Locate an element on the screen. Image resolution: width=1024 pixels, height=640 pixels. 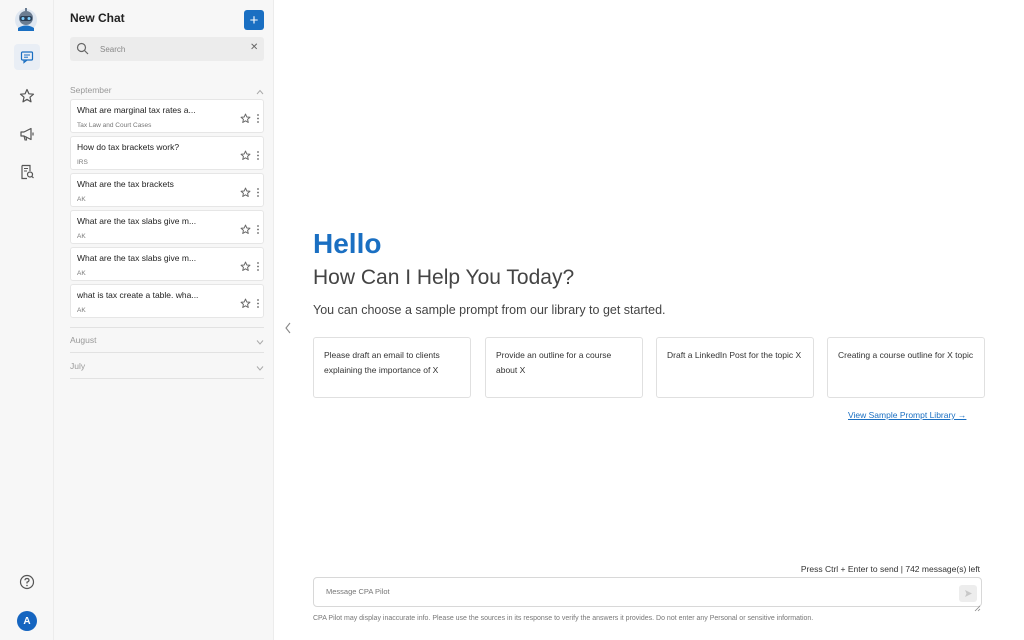
document-search-icon is located at coordinates (27, 172).